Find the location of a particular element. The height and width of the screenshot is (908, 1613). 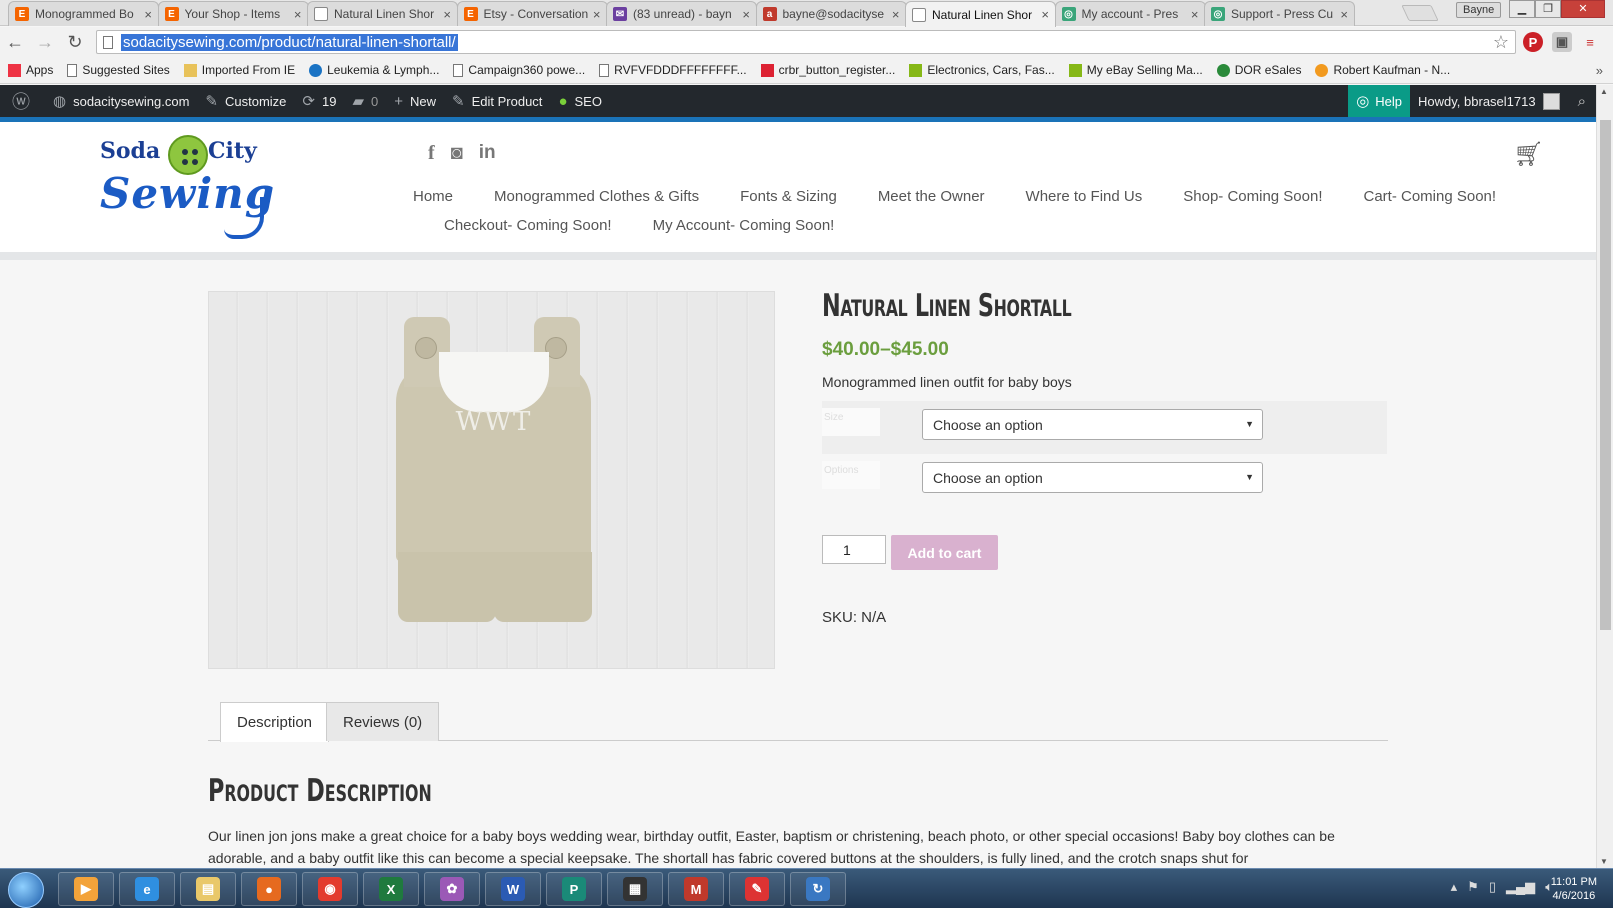

taskbar-clock: 11:01 PM 4/6/2016 is located at coordinates (1574, 889).